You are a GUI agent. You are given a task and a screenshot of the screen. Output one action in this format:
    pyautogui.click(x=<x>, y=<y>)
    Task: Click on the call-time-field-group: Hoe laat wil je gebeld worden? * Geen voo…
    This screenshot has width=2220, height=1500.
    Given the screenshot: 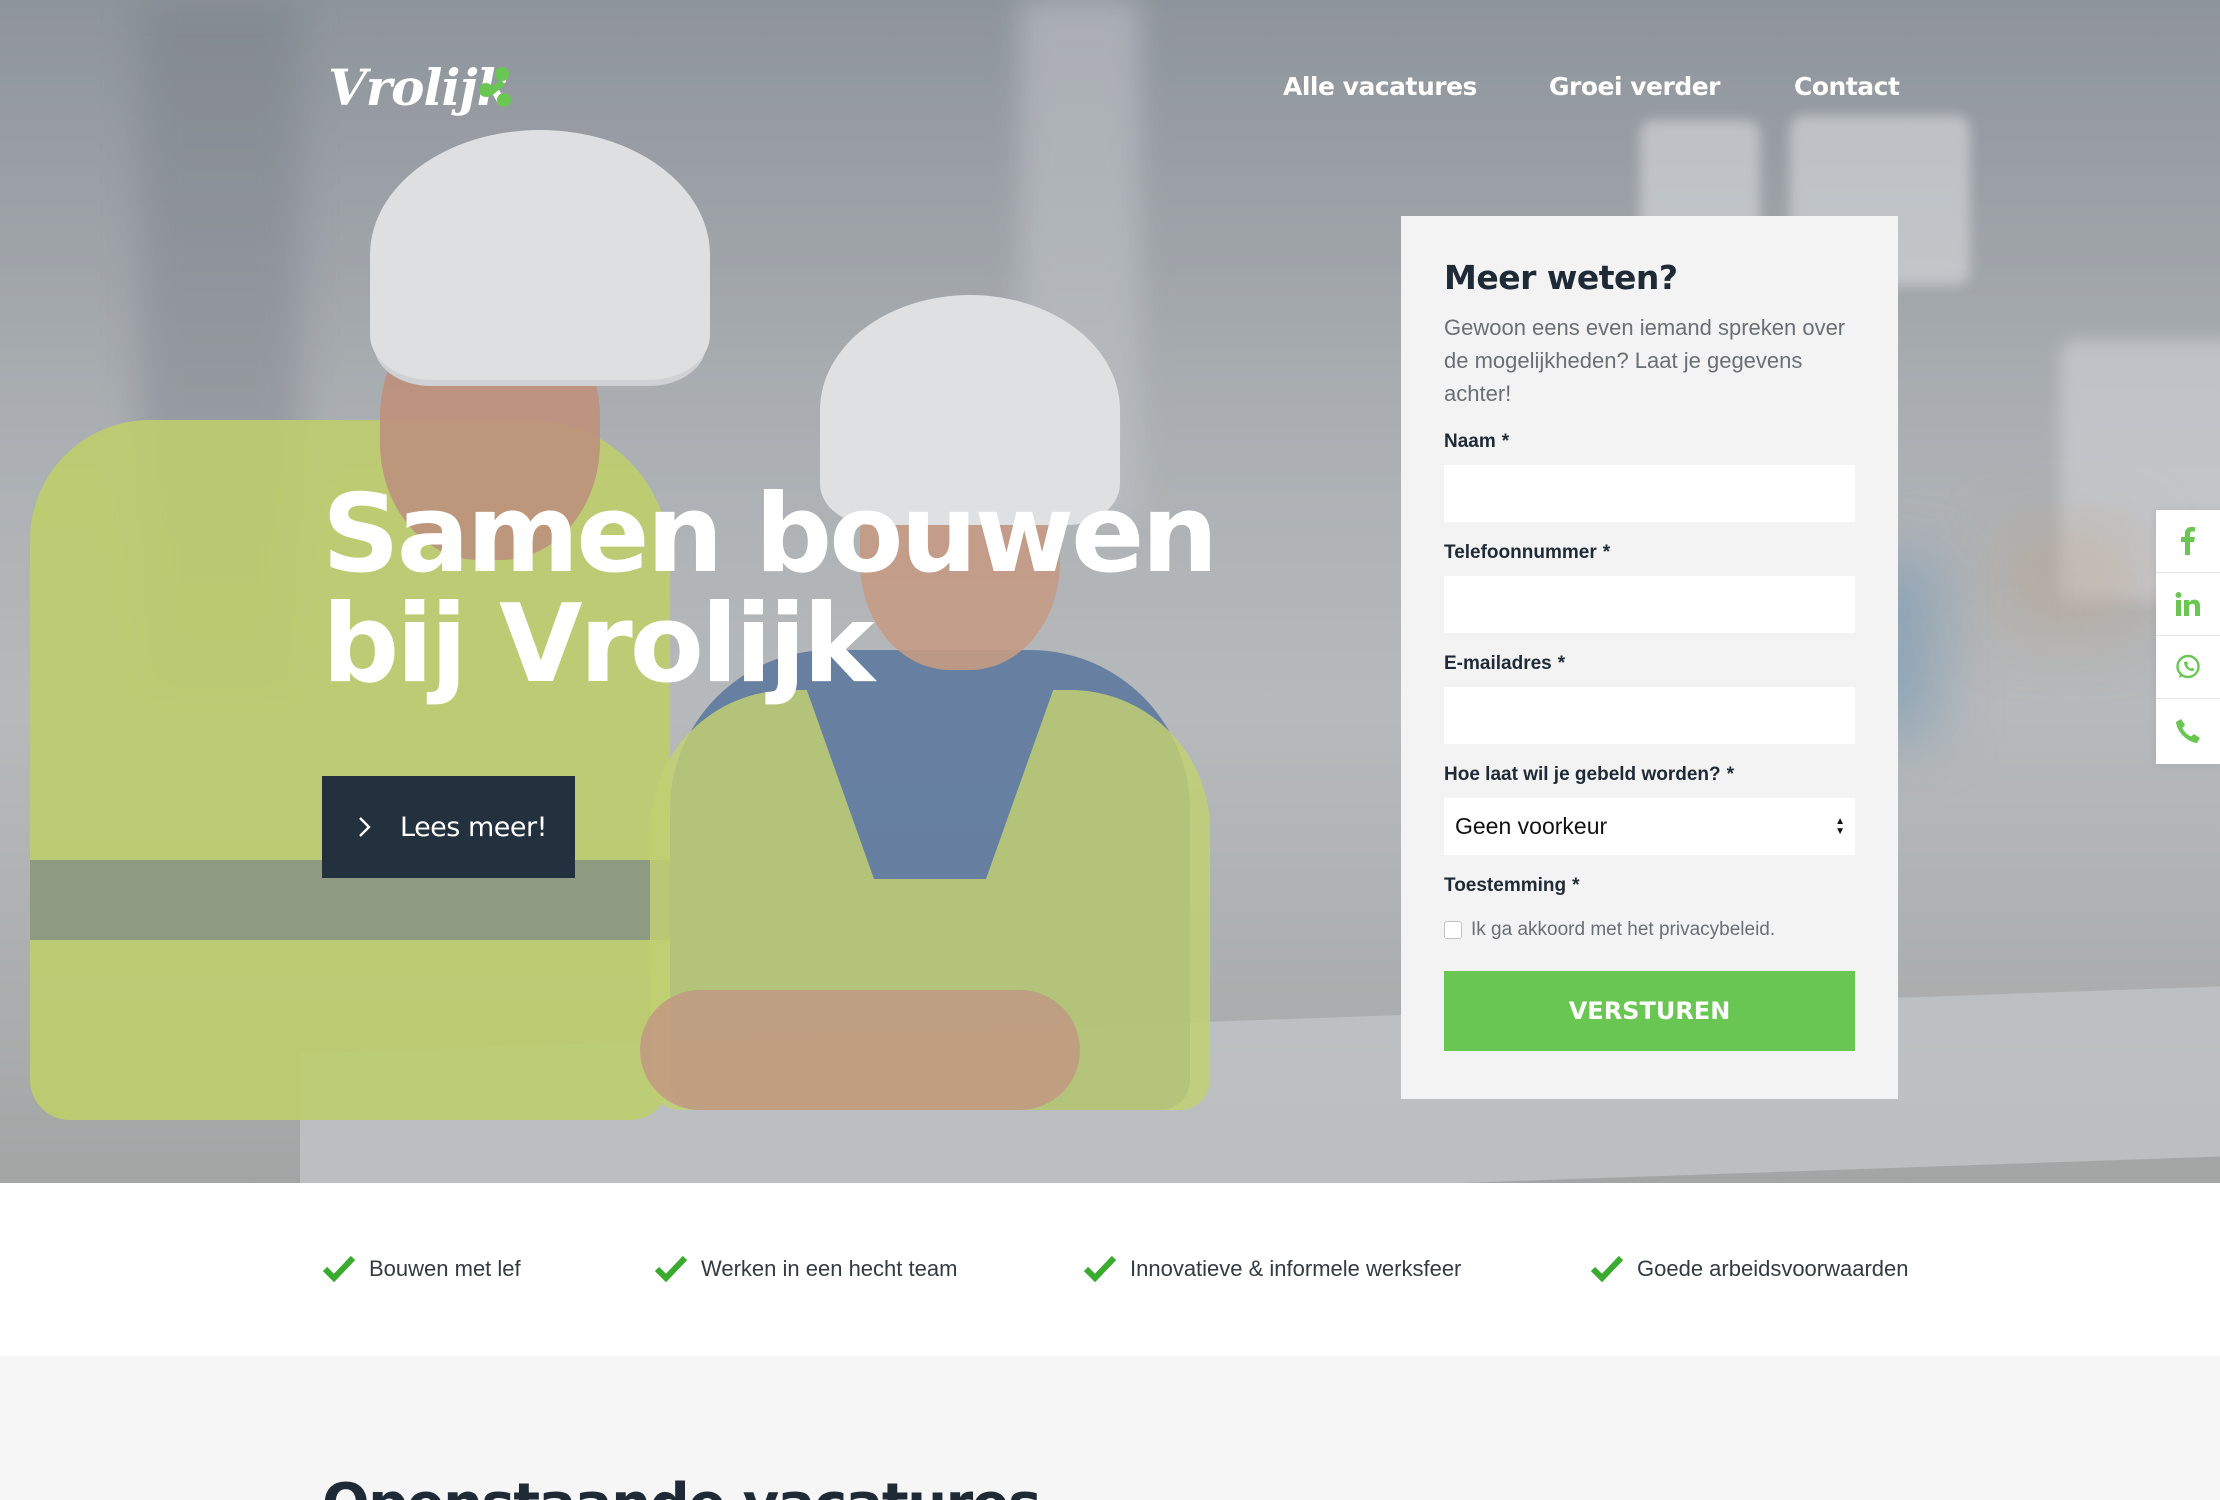 What is the action you would take?
    pyautogui.click(x=1649, y=809)
    